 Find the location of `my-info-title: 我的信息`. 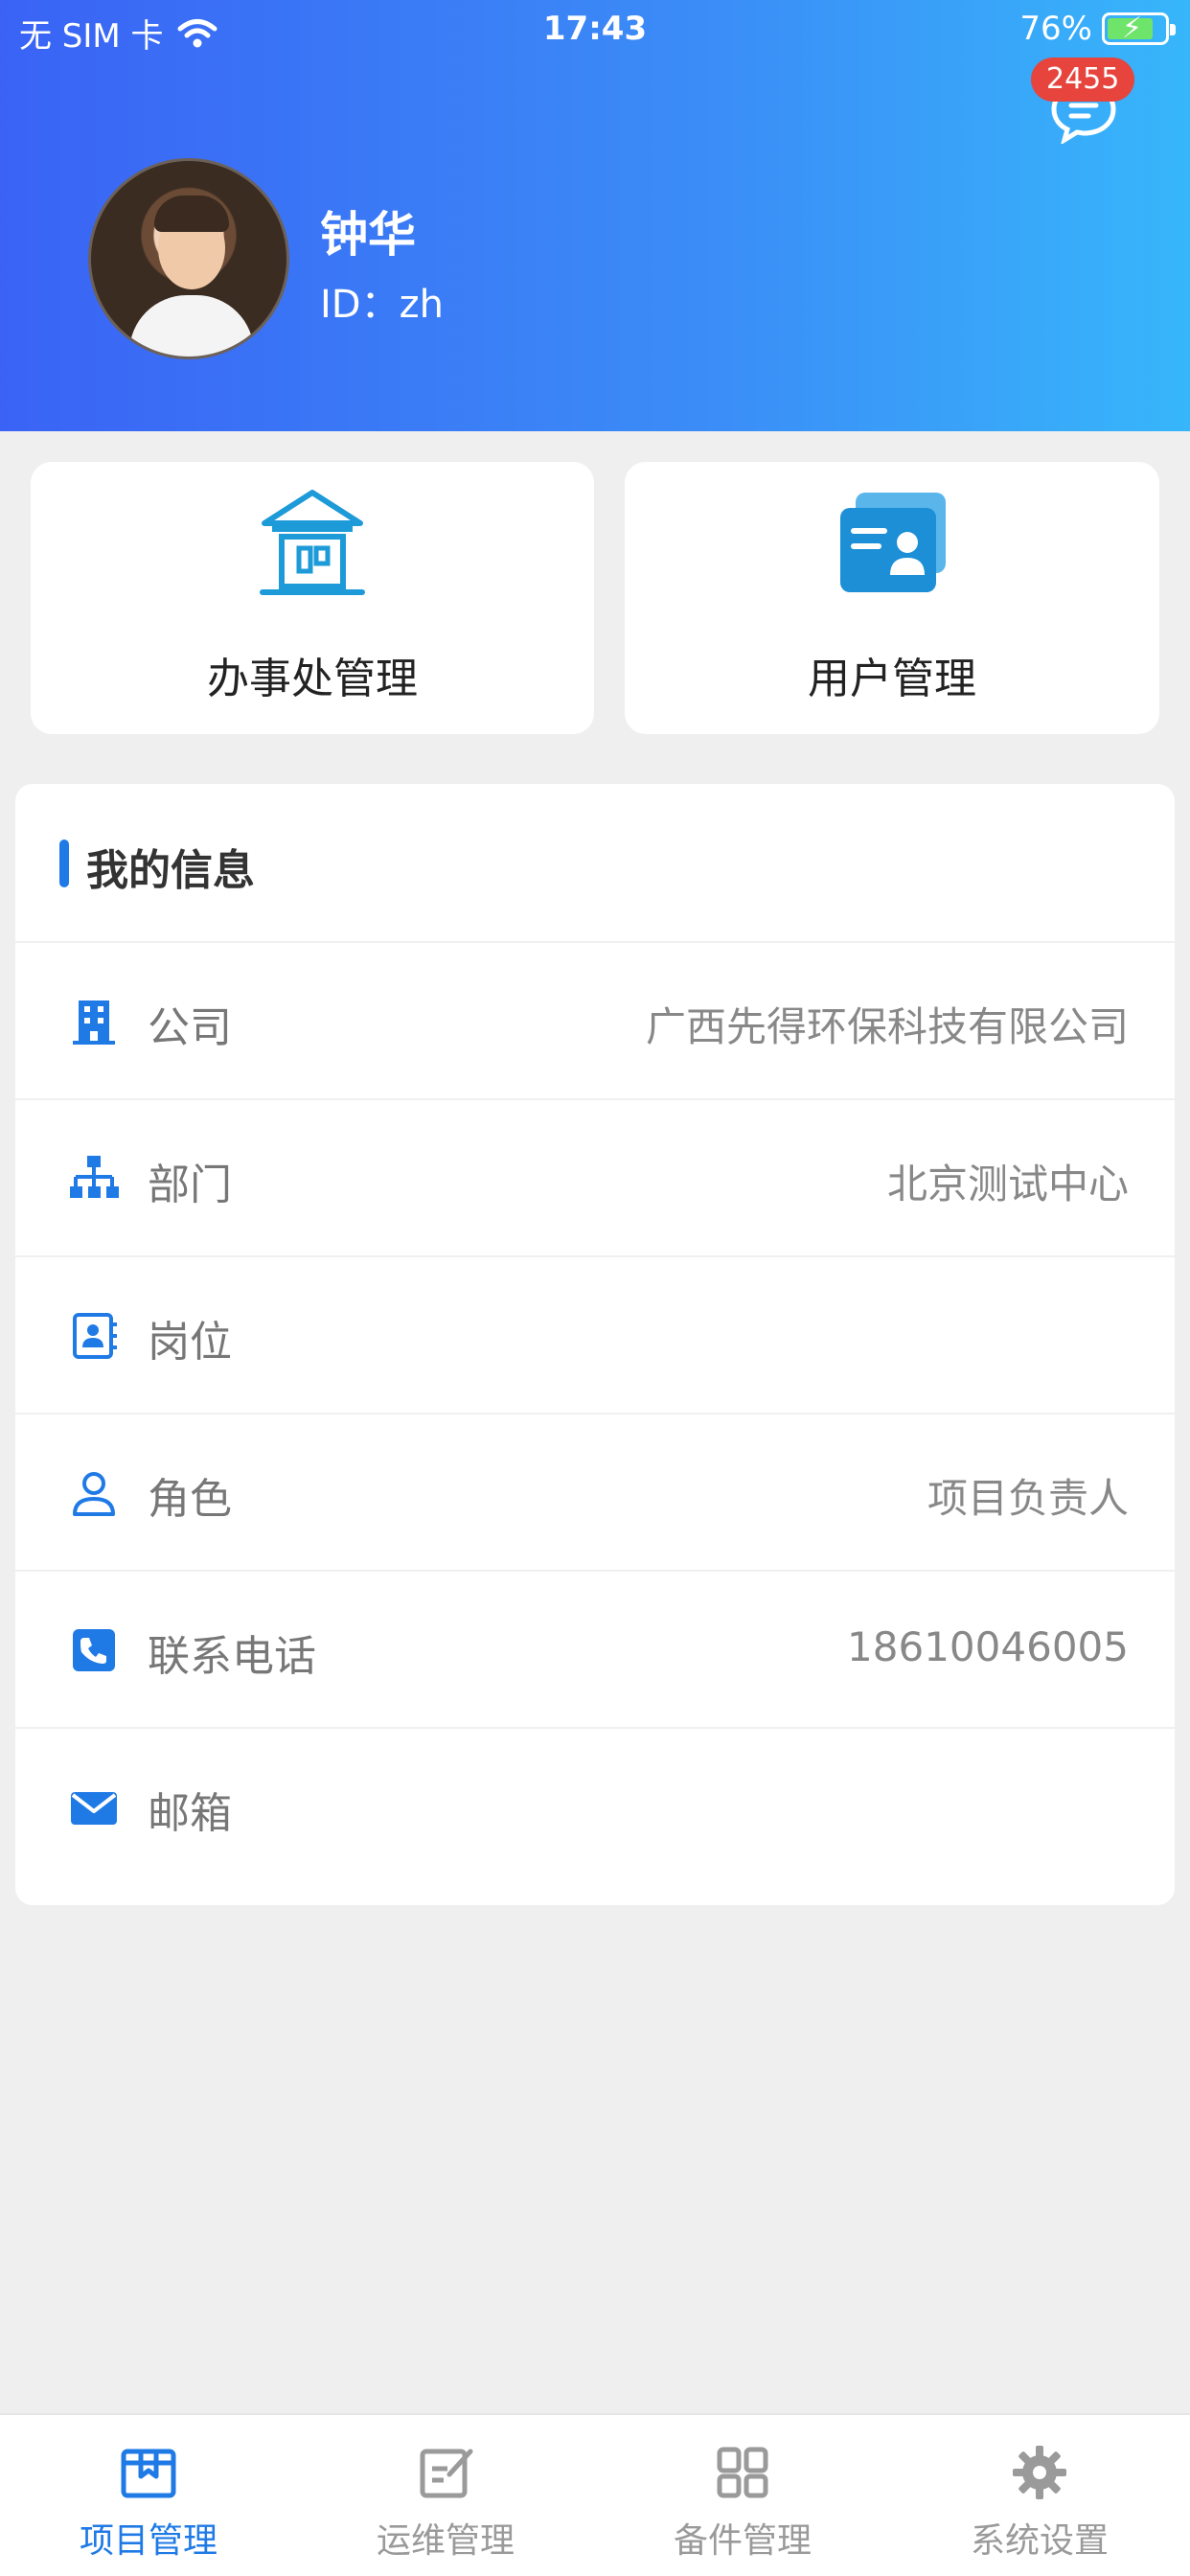

my-info-title: 我的信息 is located at coordinates (157, 866).